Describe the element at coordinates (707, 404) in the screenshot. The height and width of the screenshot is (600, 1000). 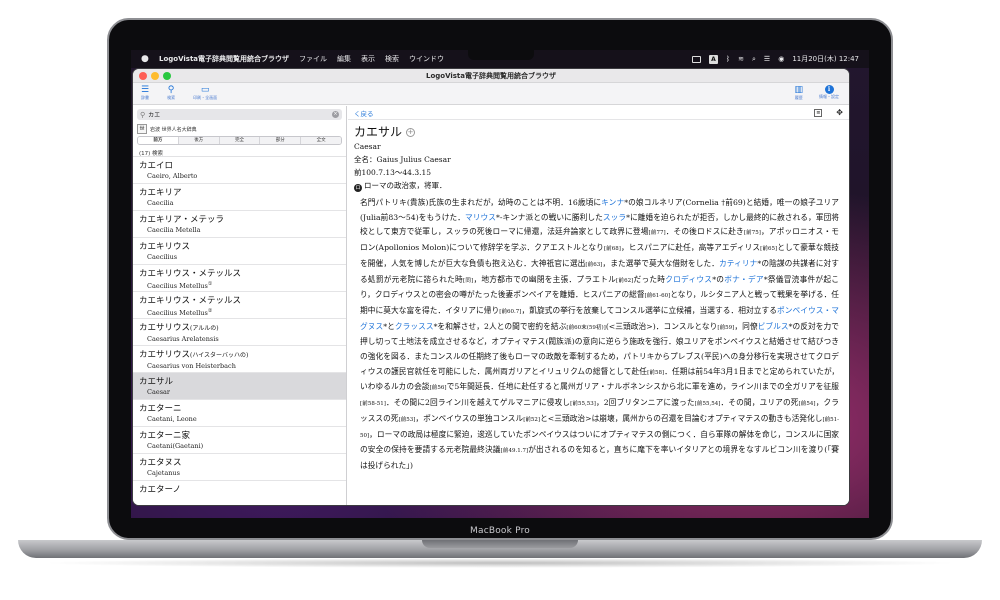
I see `date-note: [前55,54]` at that location.